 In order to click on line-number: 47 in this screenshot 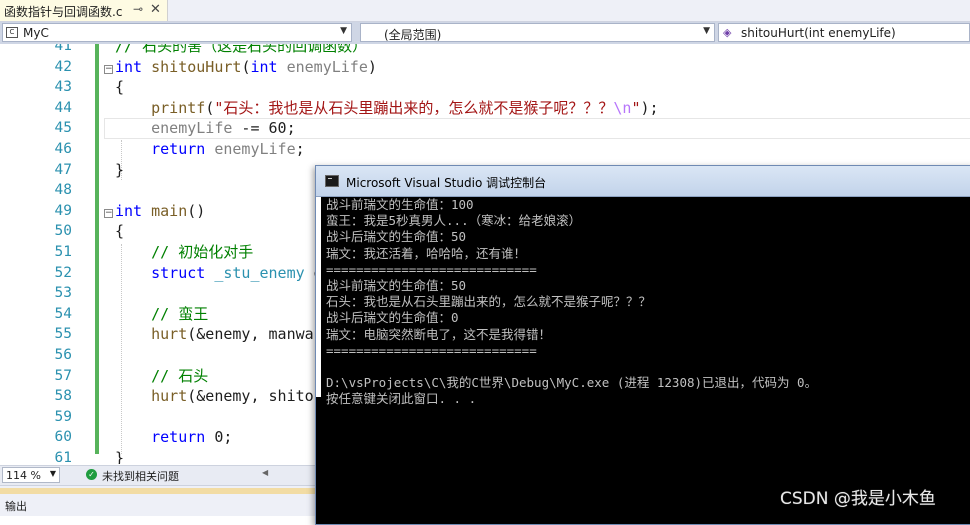, I will do `click(63, 169)`.